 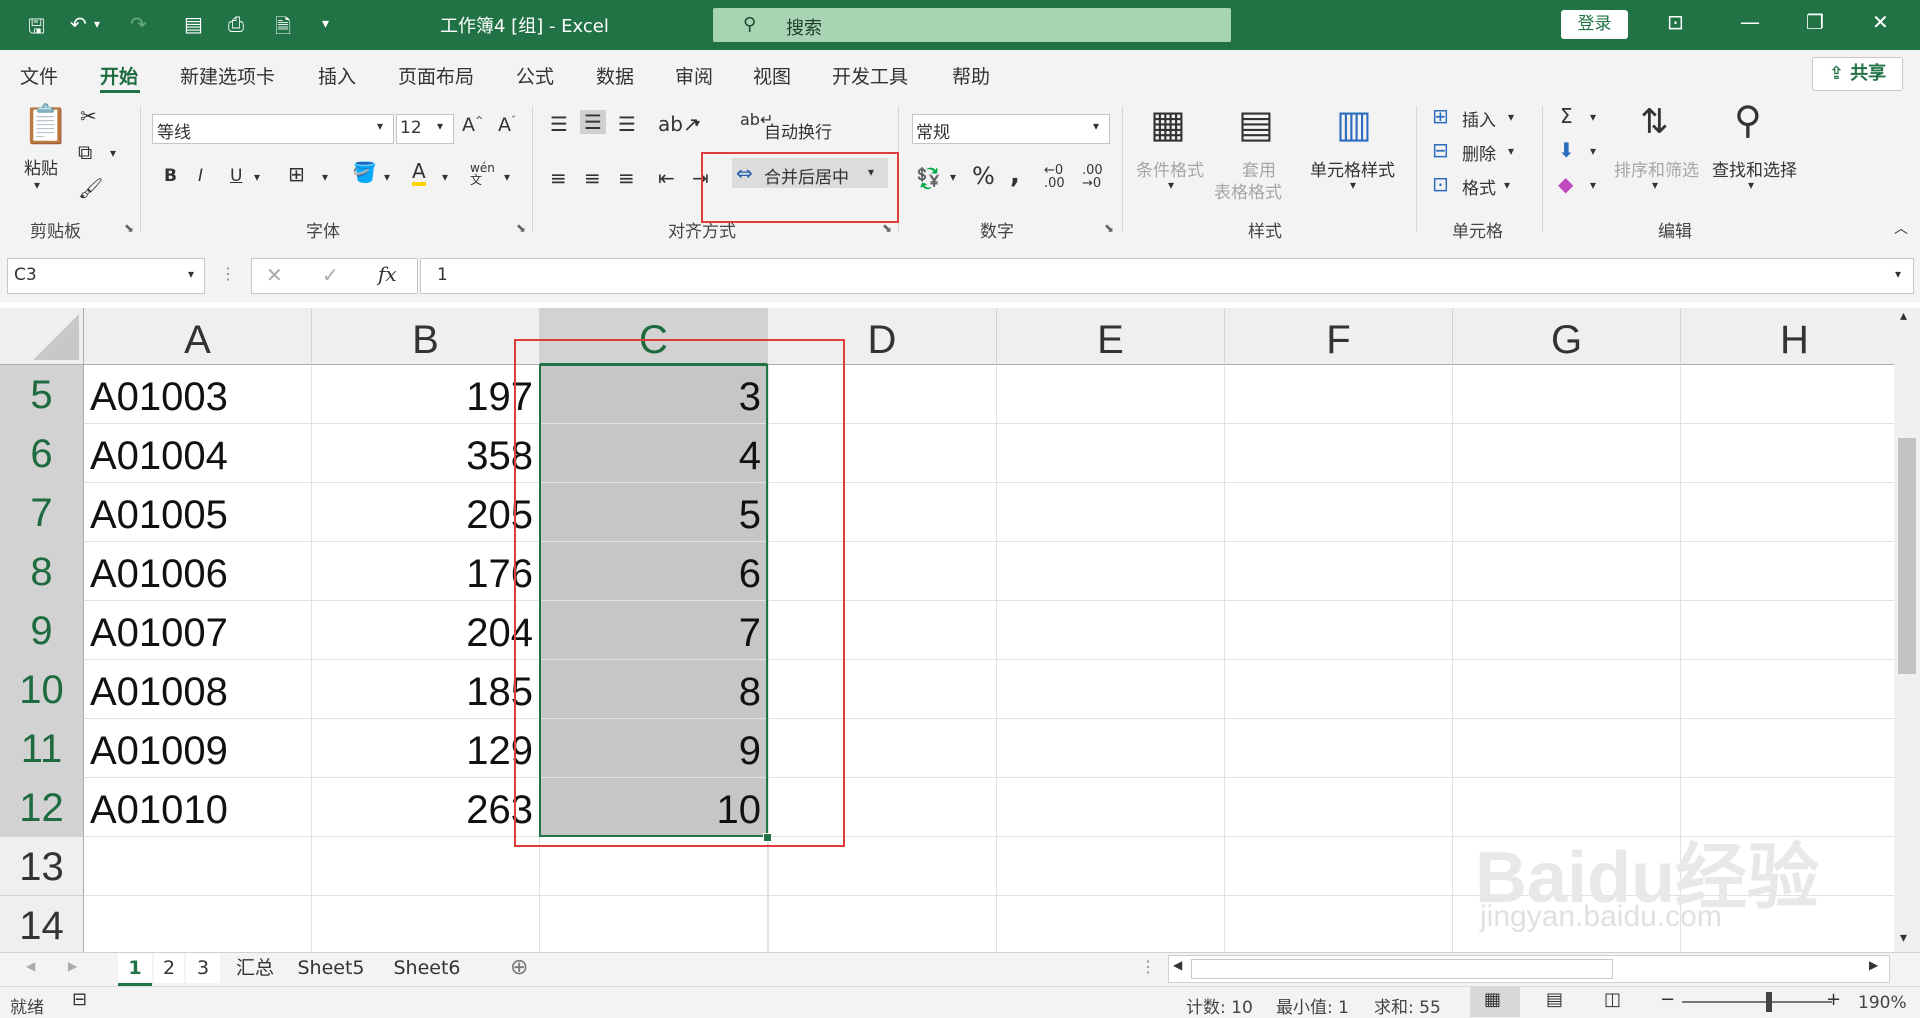 I want to click on percent-icon: %, so click(x=983, y=176).